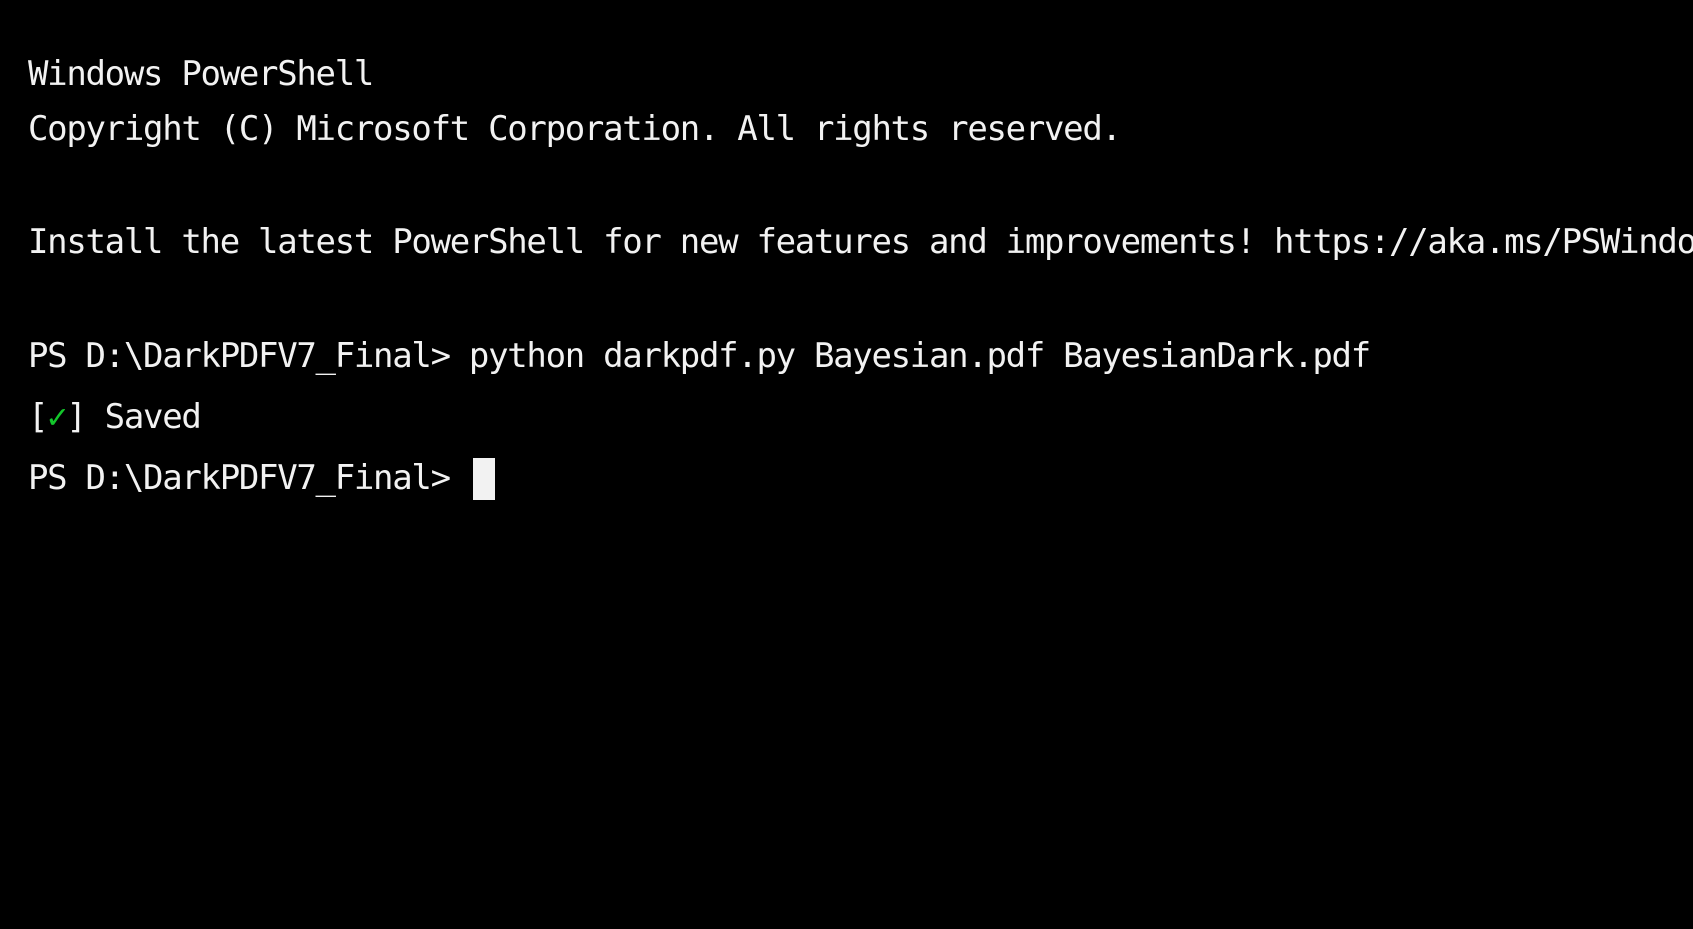 The height and width of the screenshot is (929, 1693). Describe the element at coordinates (483, 479) in the screenshot. I see `text-cursor` at that location.